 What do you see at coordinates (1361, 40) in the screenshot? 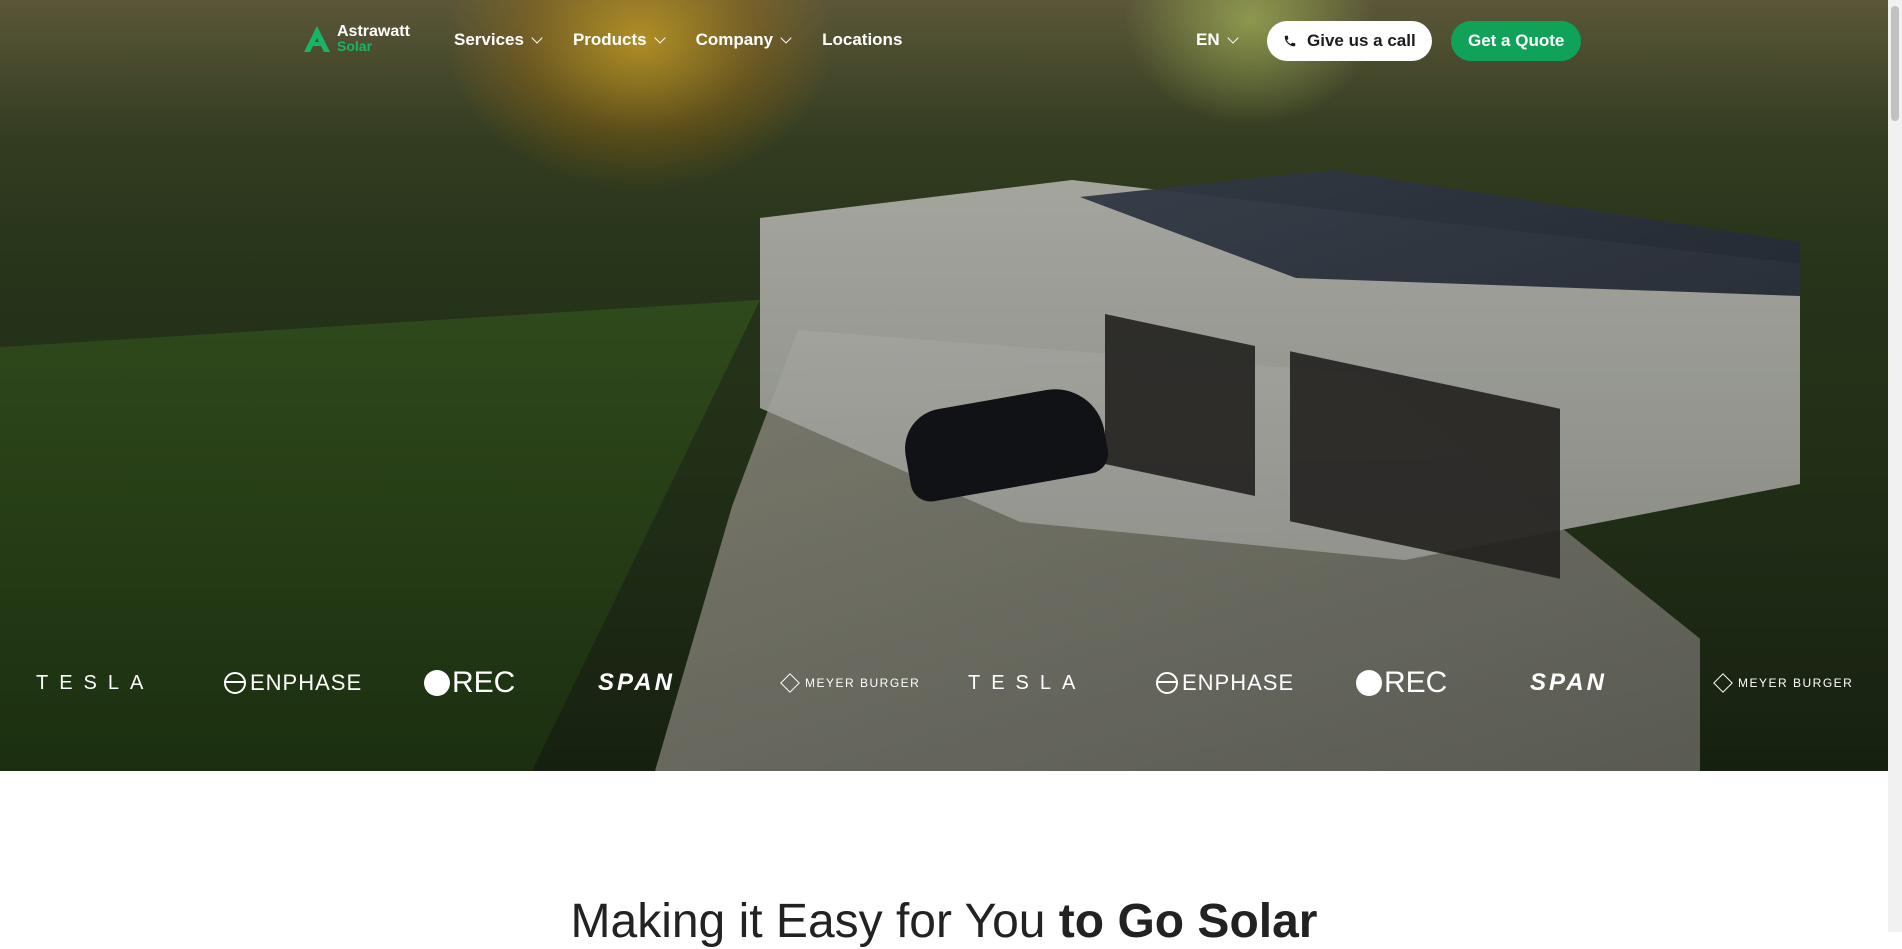
I see `call-button-label: Give us a call` at bounding box center [1361, 40].